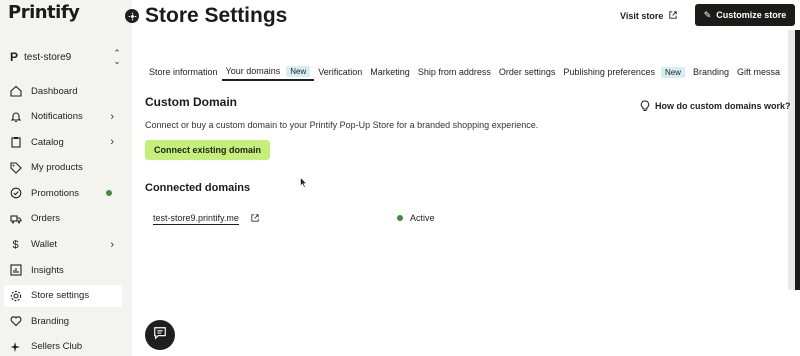 The image size is (800, 356). I want to click on tab-publishing-preferences: Publishing preferences New, so click(624, 72).